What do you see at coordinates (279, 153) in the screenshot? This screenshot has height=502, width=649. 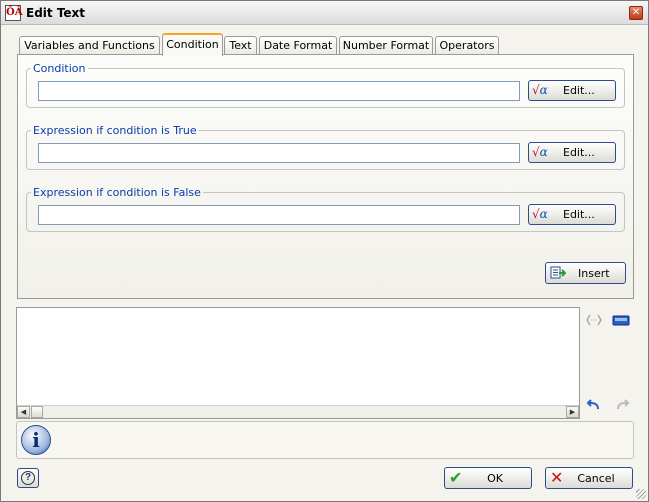 I see `true-expression-input` at bounding box center [279, 153].